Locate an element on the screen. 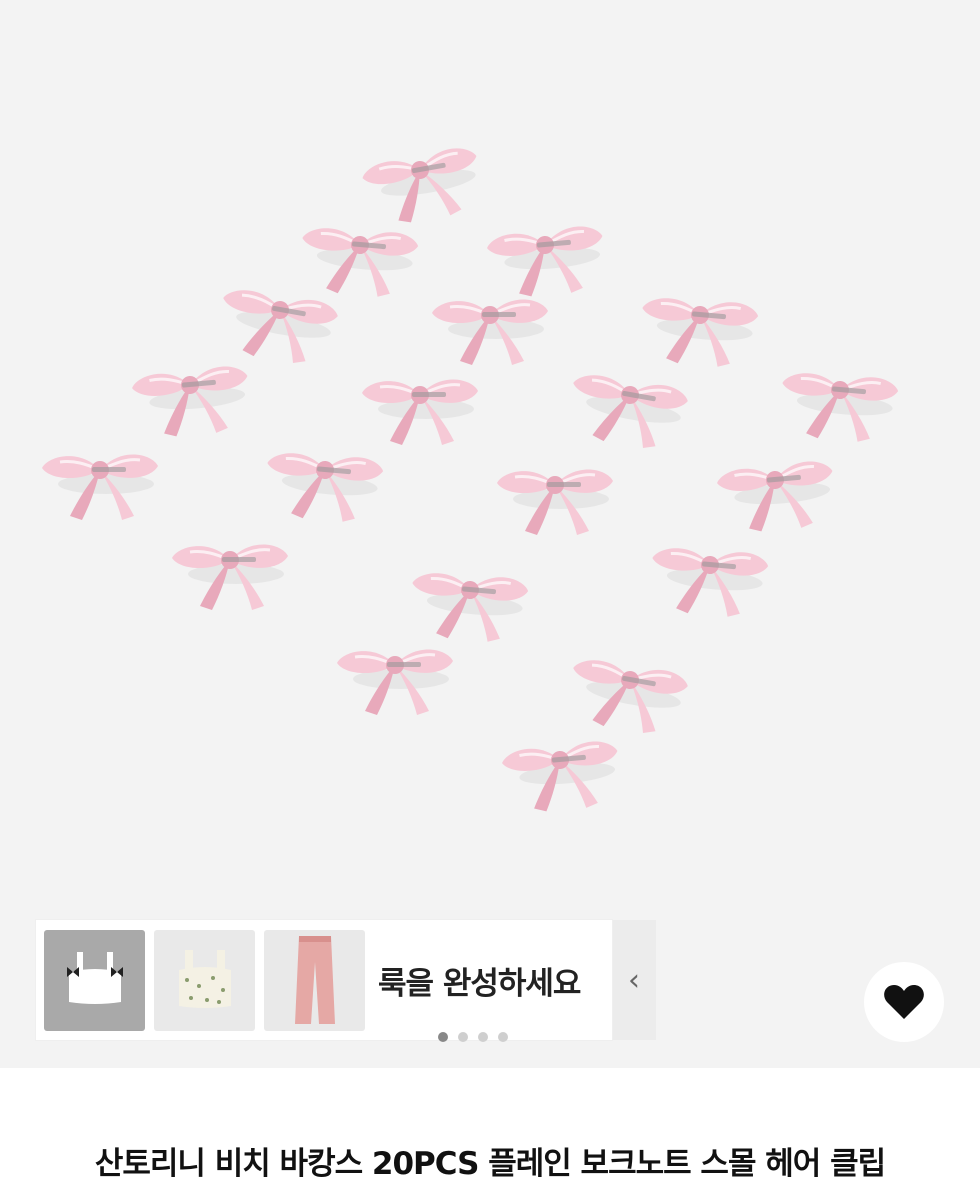 The width and height of the screenshot is (980, 1200). thumbnail-pink-pants is located at coordinates (314, 980).